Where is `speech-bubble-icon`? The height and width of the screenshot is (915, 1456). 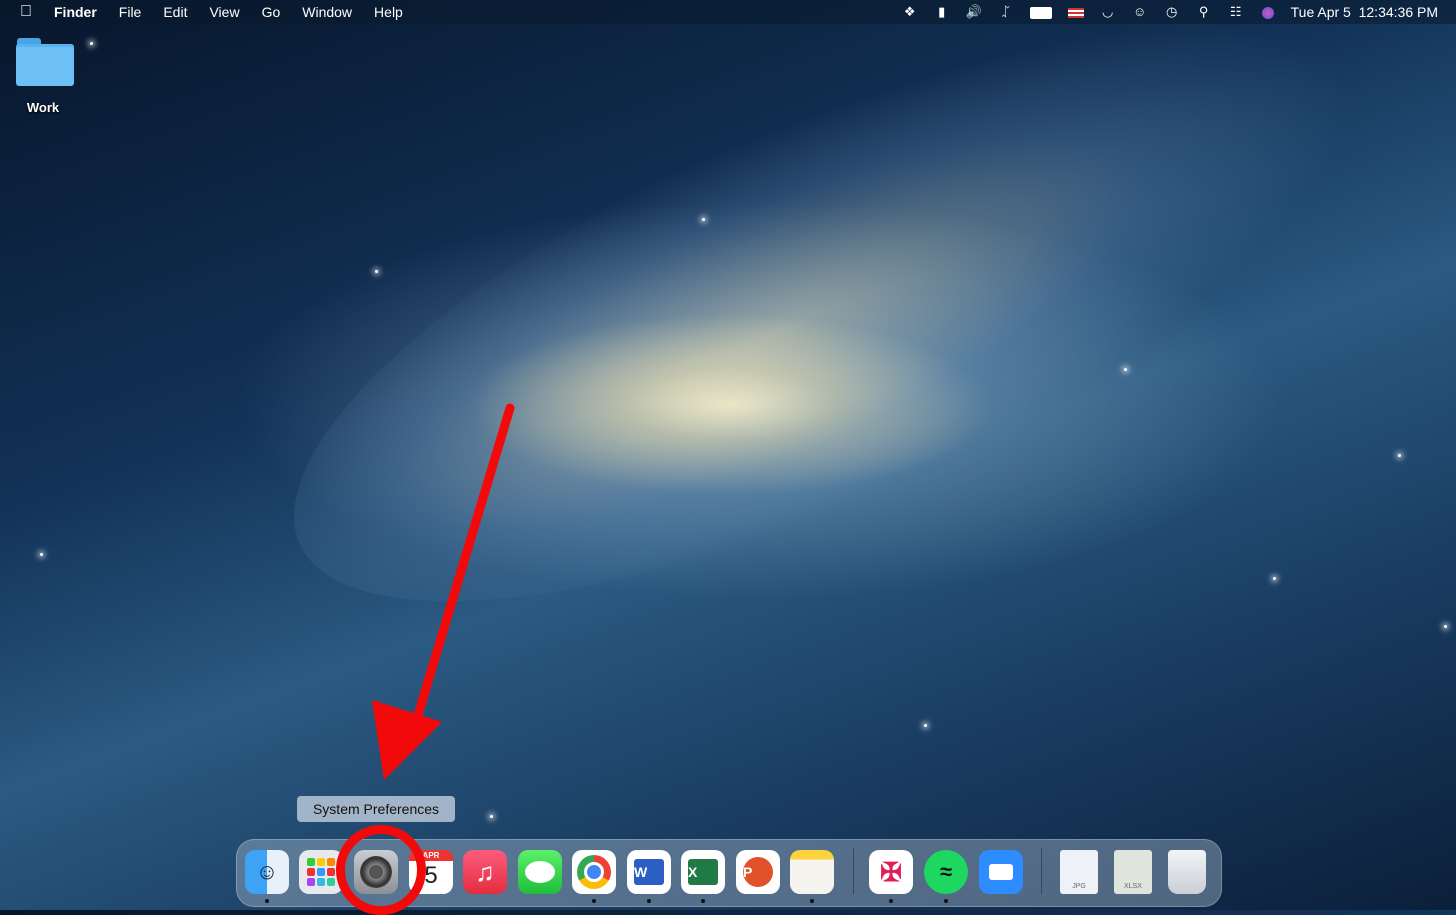 speech-bubble-icon is located at coordinates (540, 872).